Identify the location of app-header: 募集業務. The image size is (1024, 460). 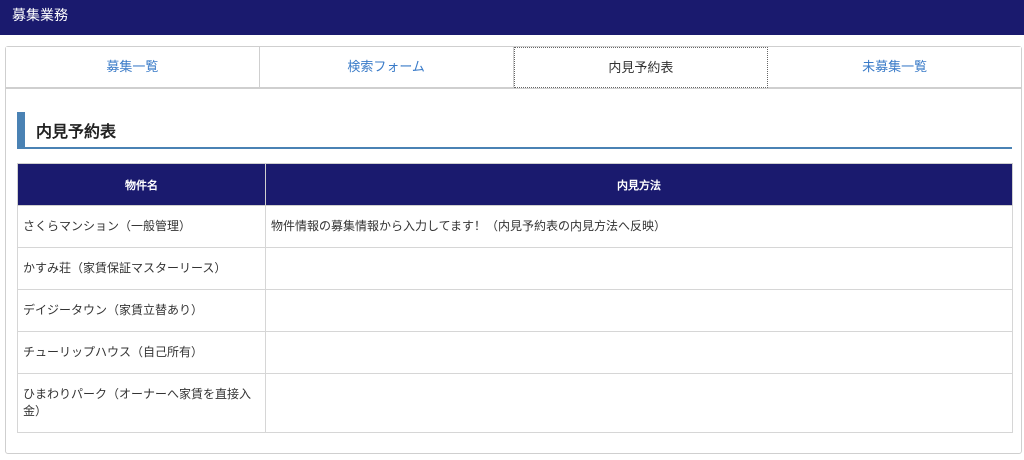
(512, 17).